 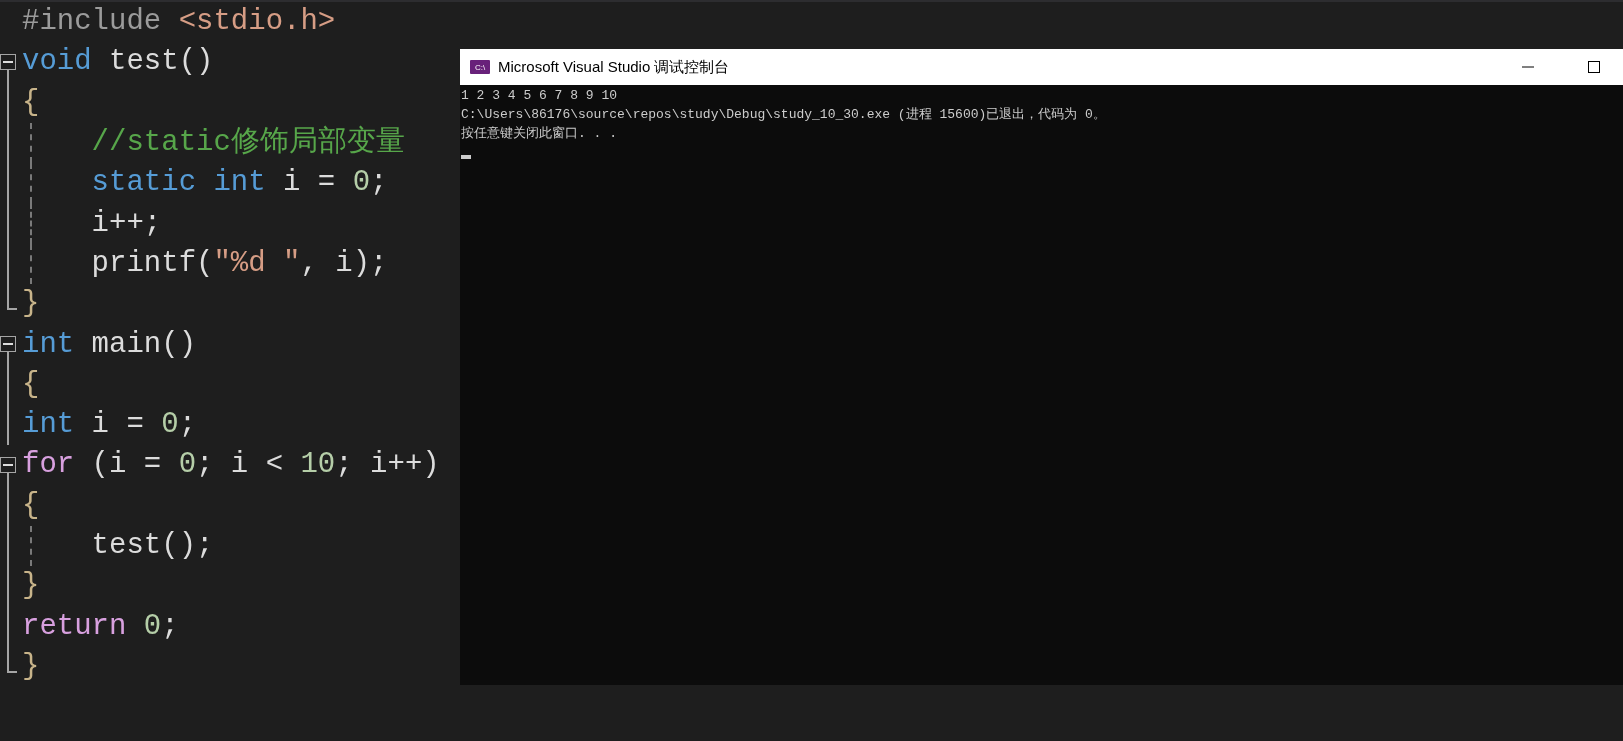 I want to click on code-line: void test(), so click(x=118, y=62).